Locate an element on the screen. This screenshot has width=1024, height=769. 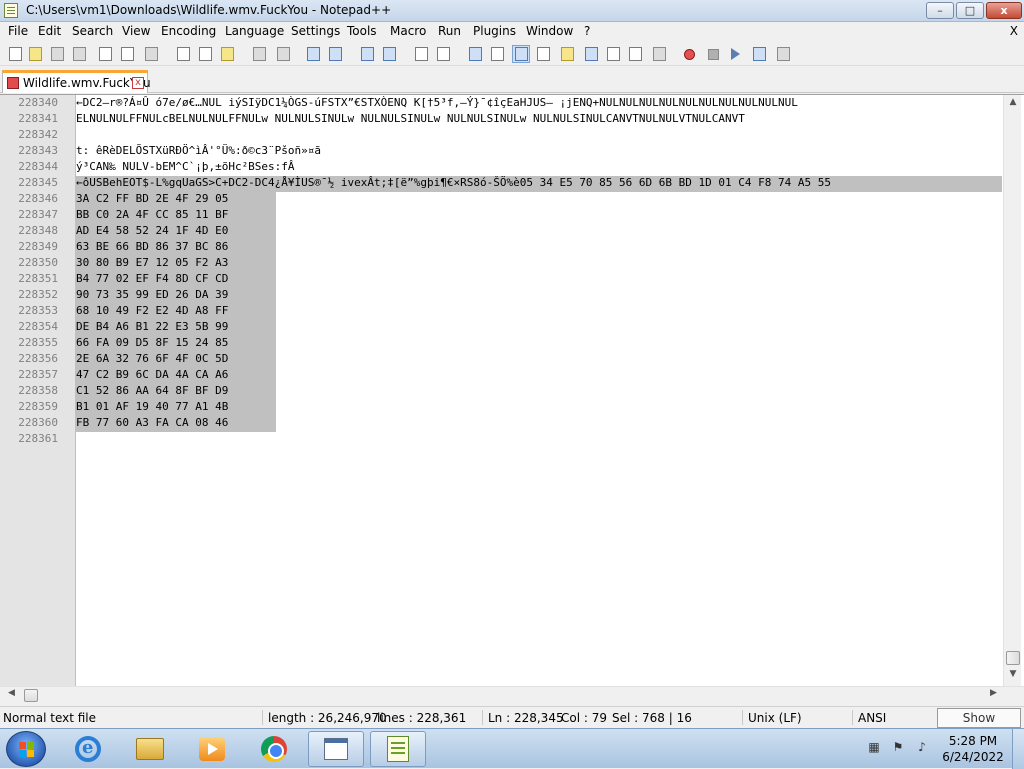
unsaved-file-icon is located at coordinates (13, 83).